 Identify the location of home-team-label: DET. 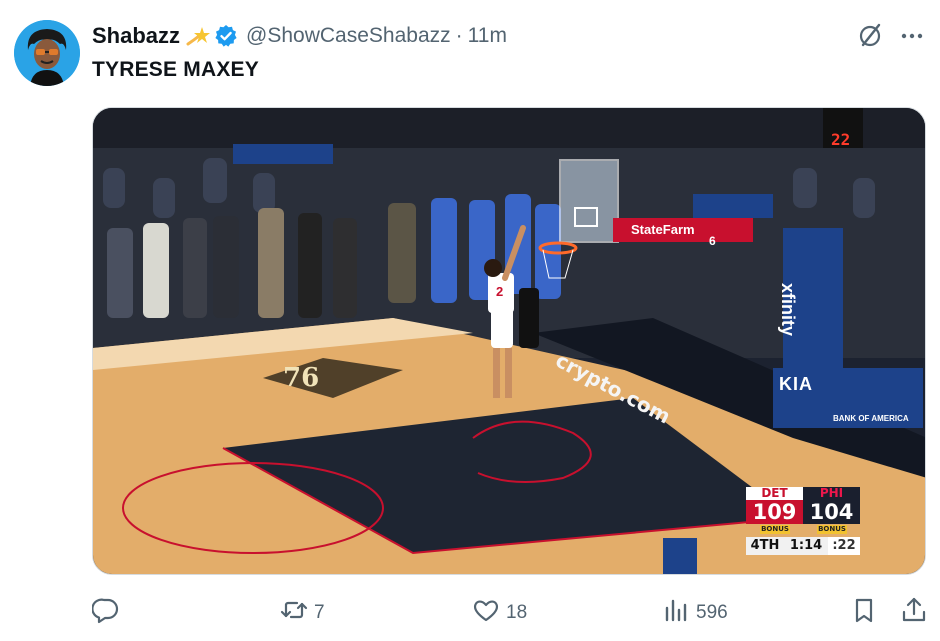
(774, 493).